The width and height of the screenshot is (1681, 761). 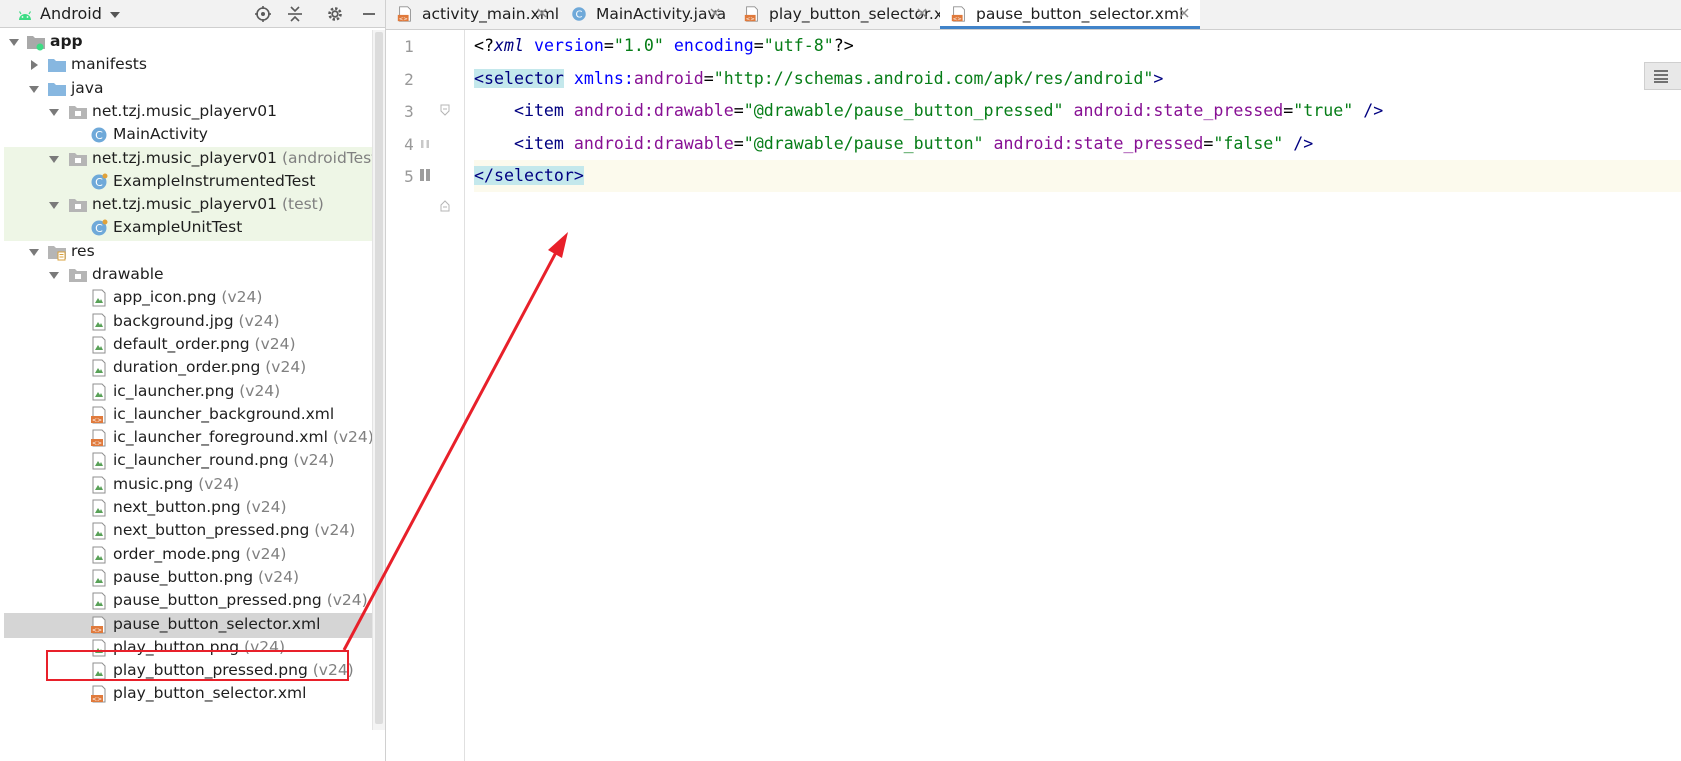 I want to click on package-icon, so click(x=78, y=159).